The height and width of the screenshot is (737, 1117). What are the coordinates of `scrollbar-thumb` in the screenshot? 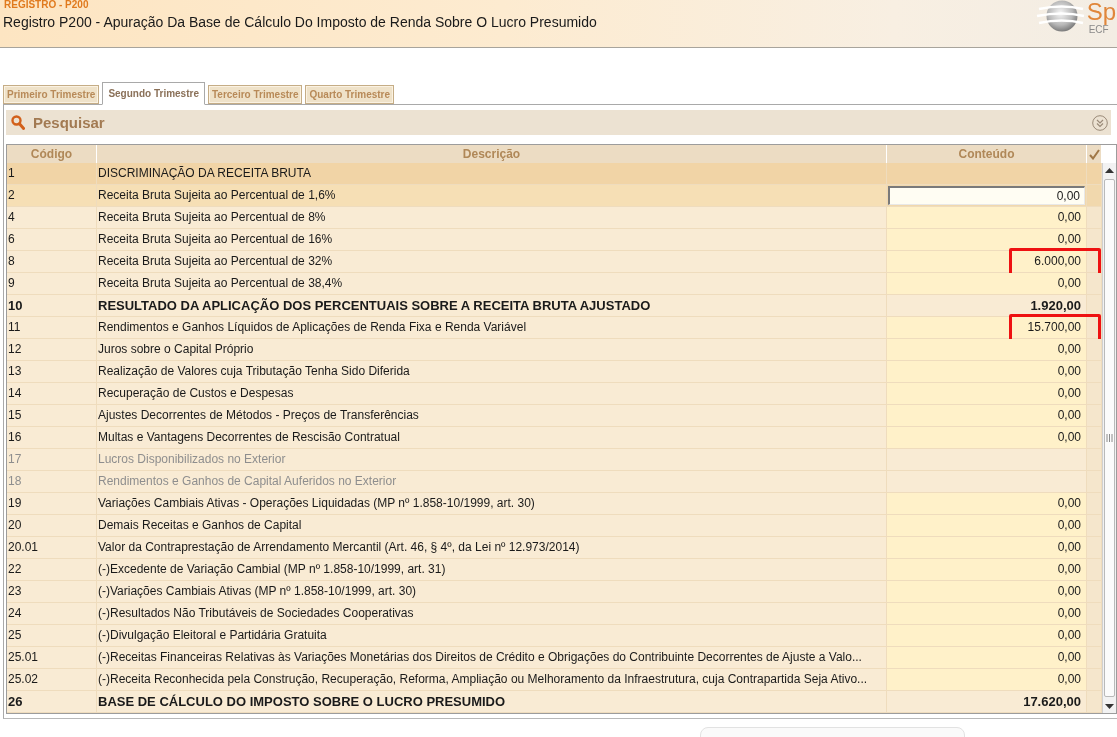 It's located at (1109, 438).